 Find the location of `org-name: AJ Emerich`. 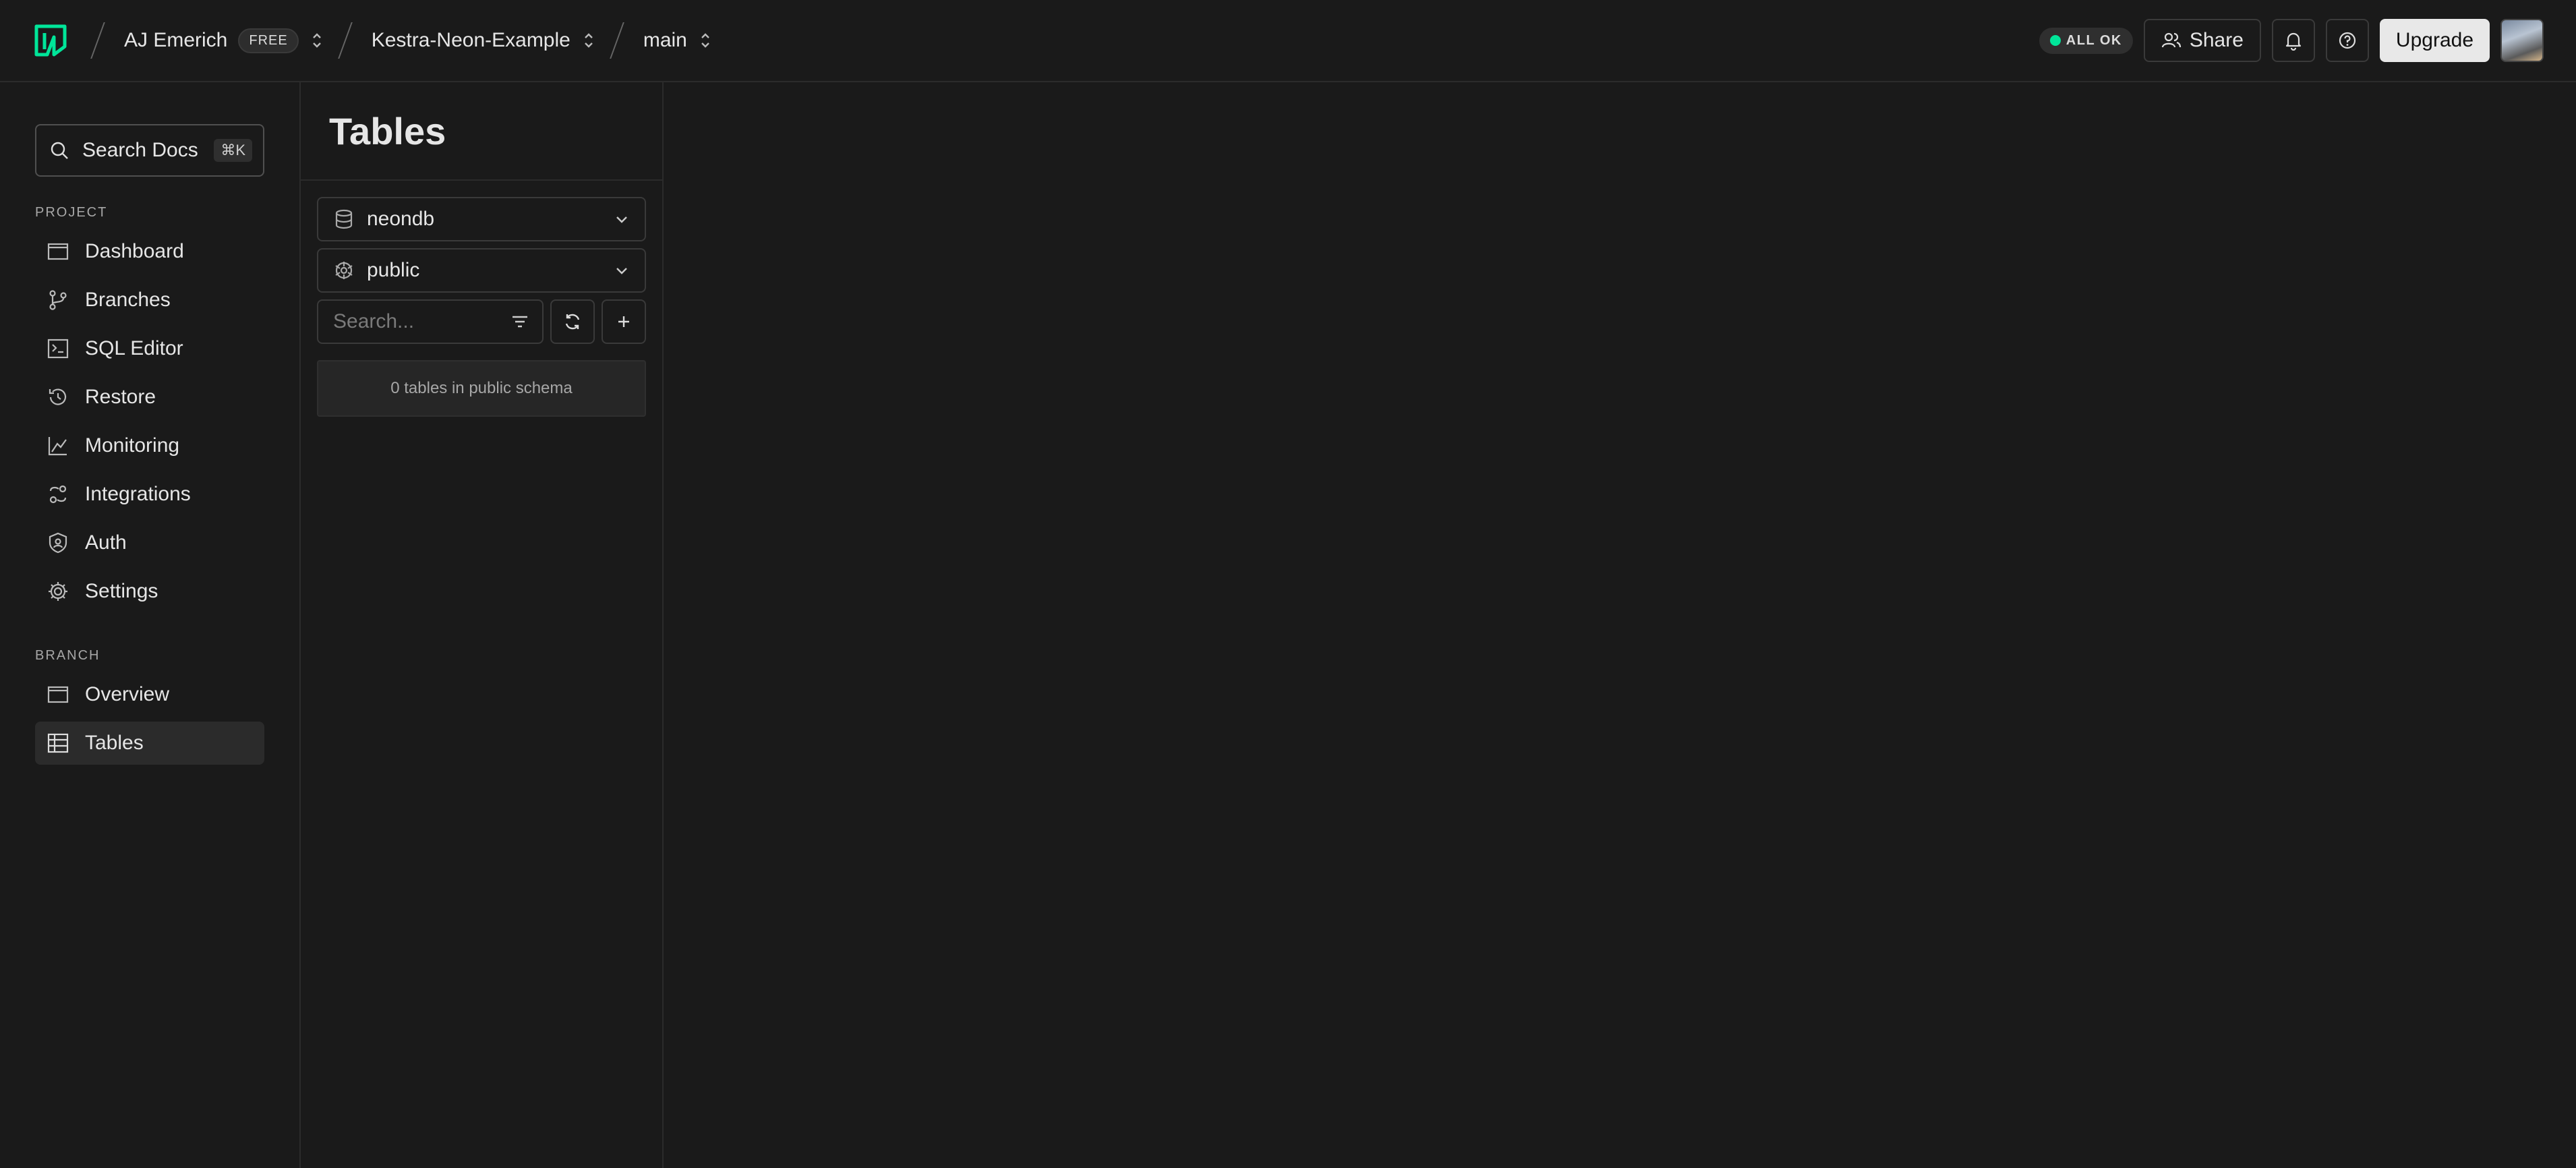

org-name: AJ Emerich is located at coordinates (176, 40).